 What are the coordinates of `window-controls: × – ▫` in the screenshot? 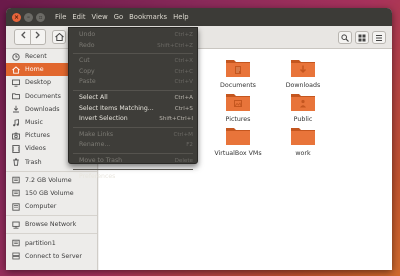 It's located at (28, 17).